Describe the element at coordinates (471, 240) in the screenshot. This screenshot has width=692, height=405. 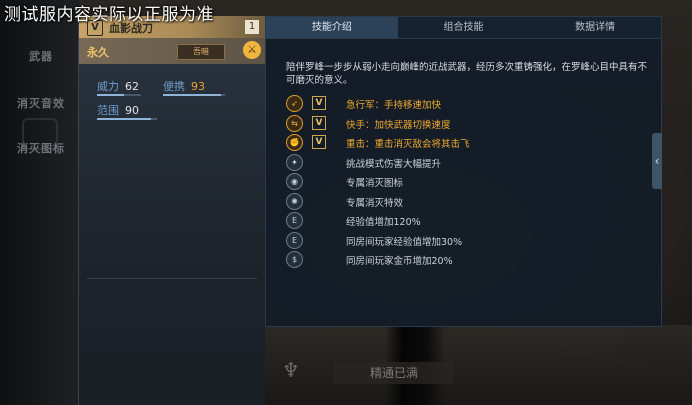
I see `feature-row: E 同房间玩家经验值增加30%` at that location.